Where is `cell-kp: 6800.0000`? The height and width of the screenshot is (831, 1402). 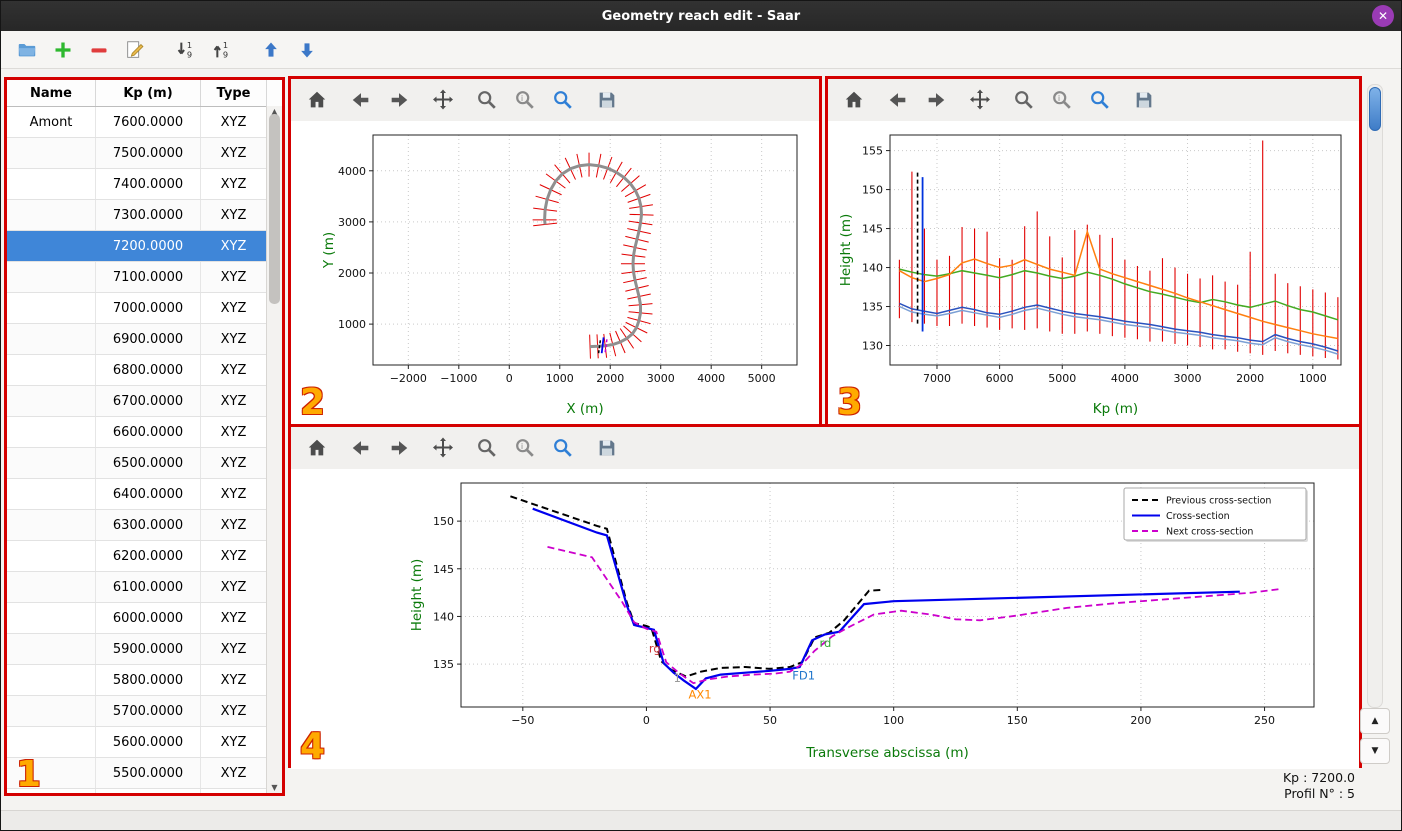 cell-kp: 6800.0000 is located at coordinates (148, 370).